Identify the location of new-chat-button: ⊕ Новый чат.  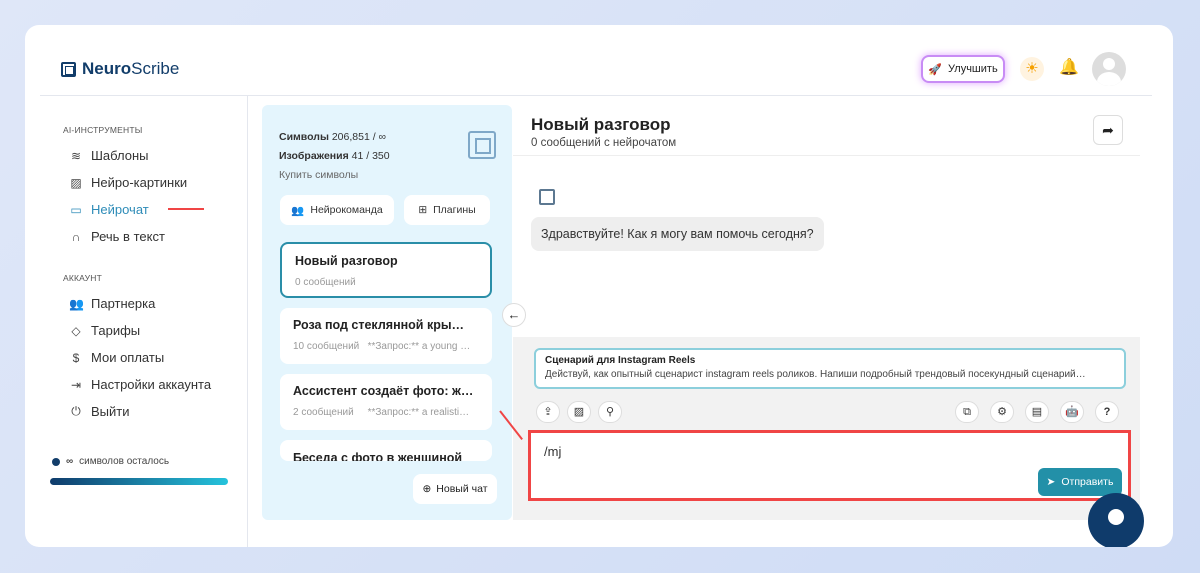
(455, 489).